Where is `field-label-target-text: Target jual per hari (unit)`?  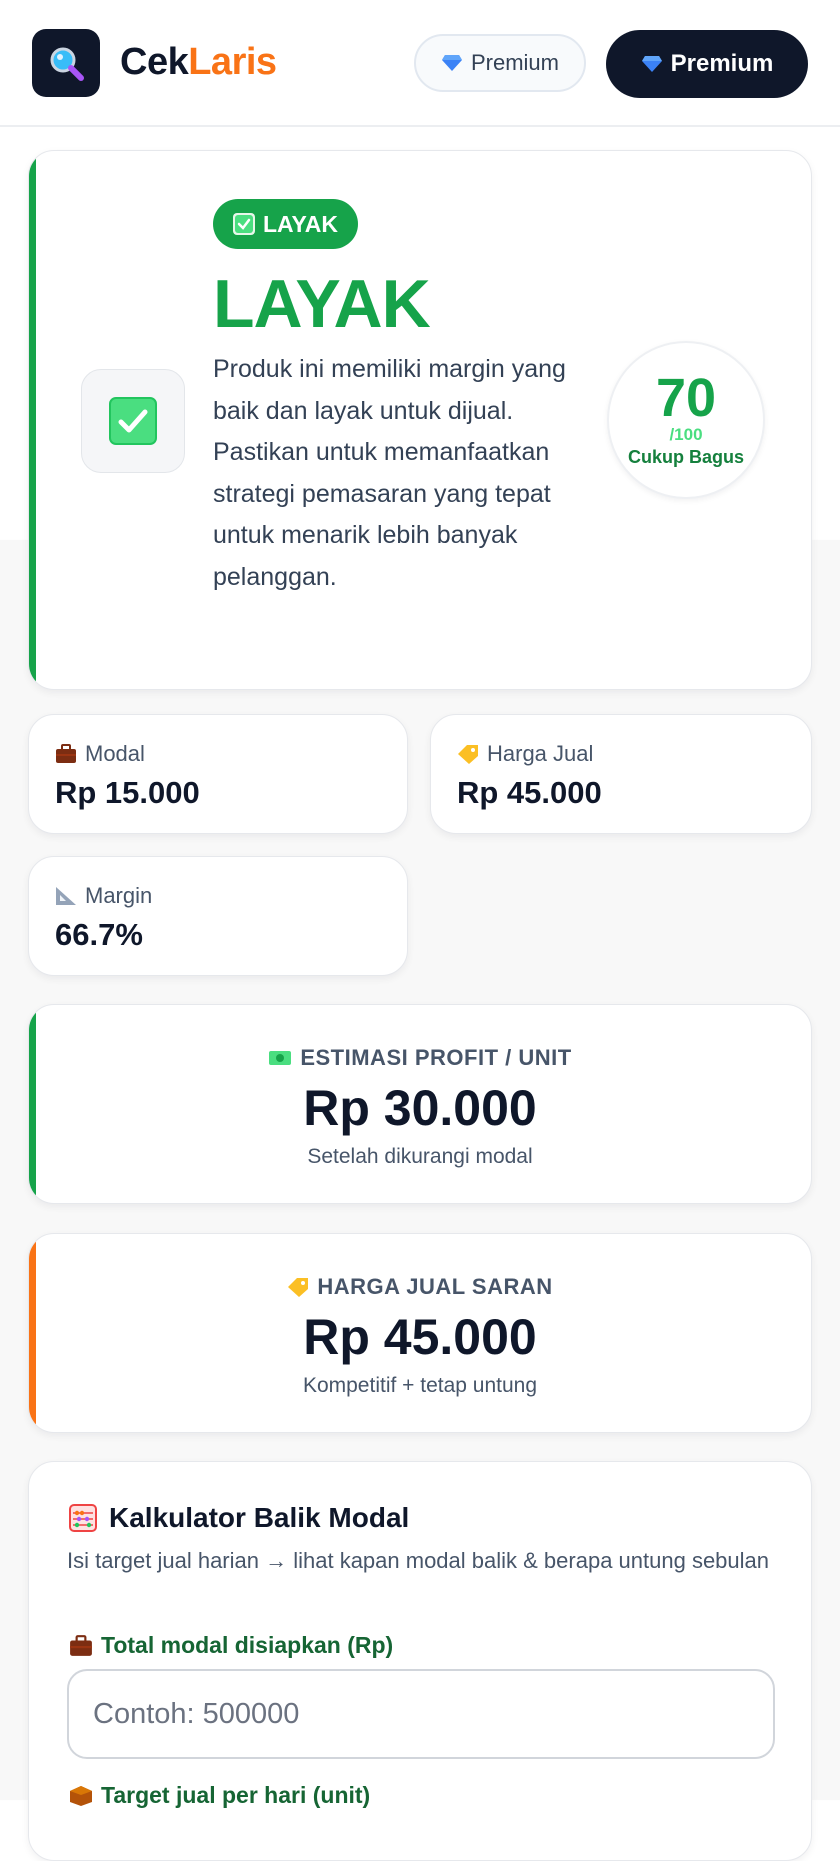
field-label-target-text: Target jual per hari (unit) is located at coordinates (236, 1795).